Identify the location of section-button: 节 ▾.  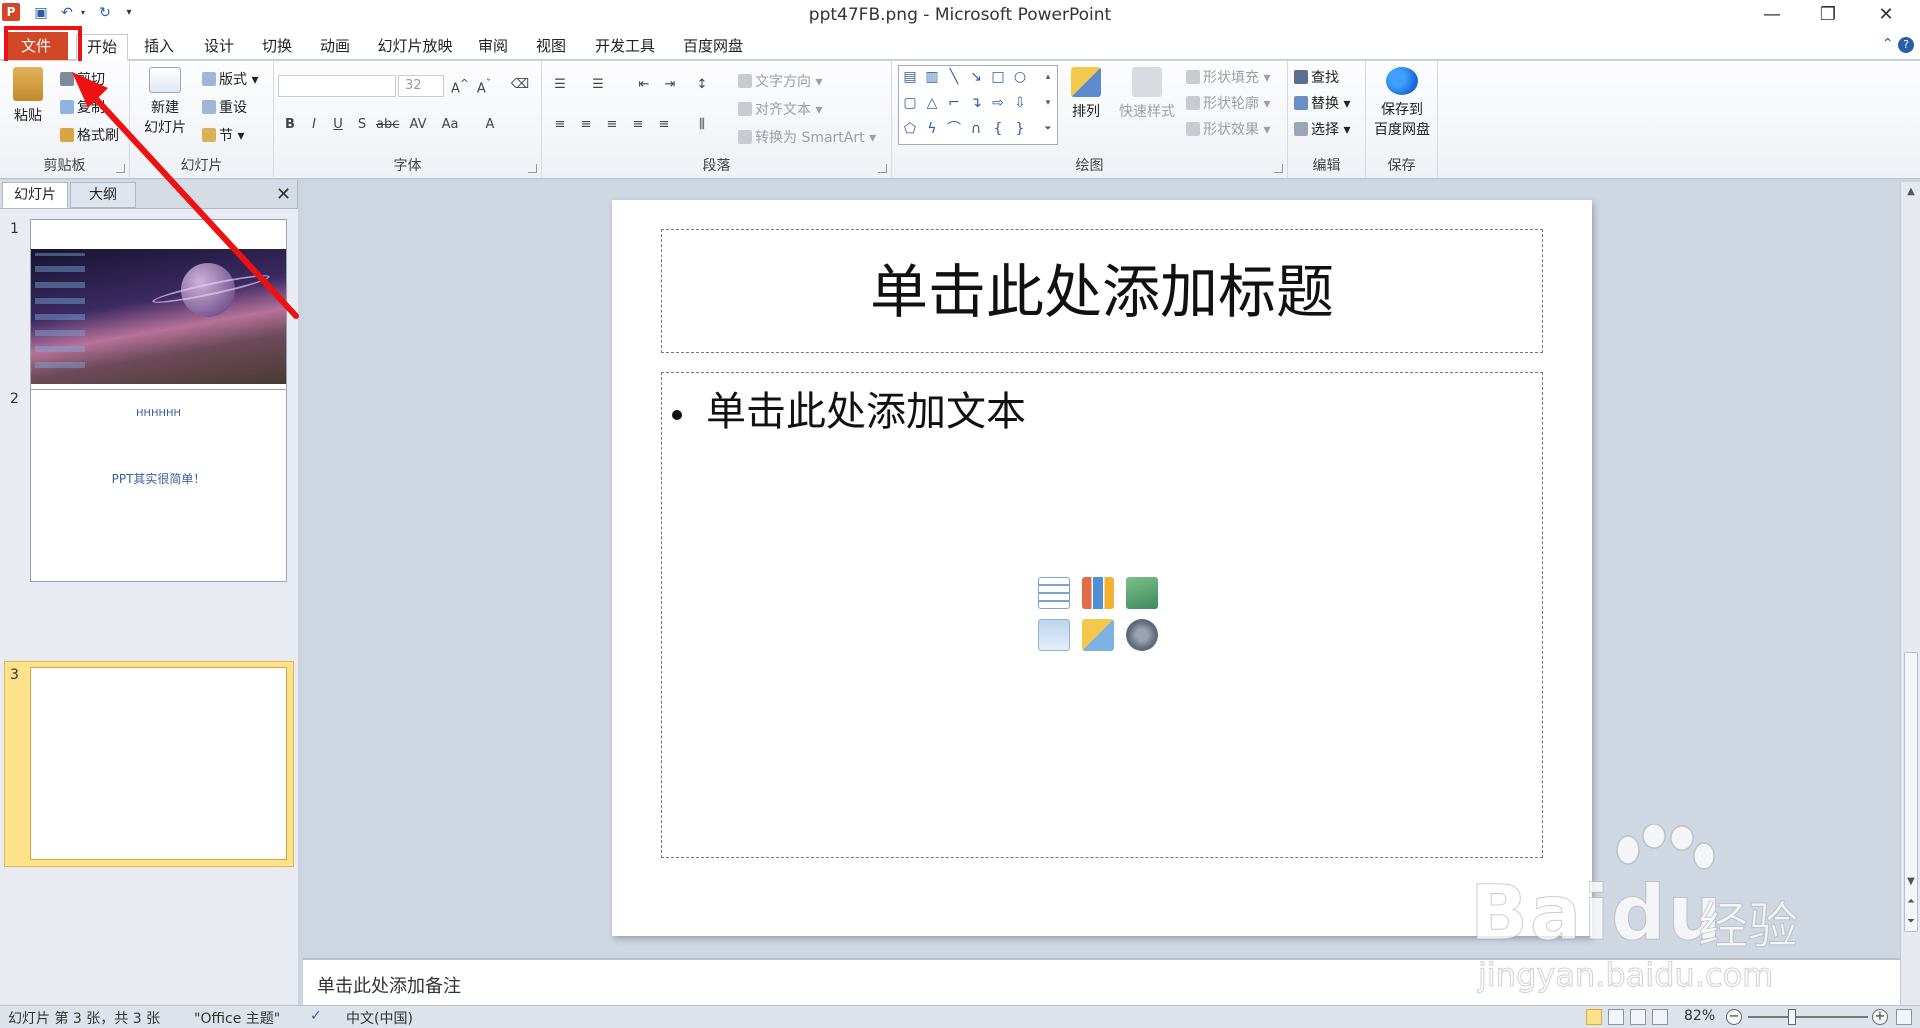
(223, 135).